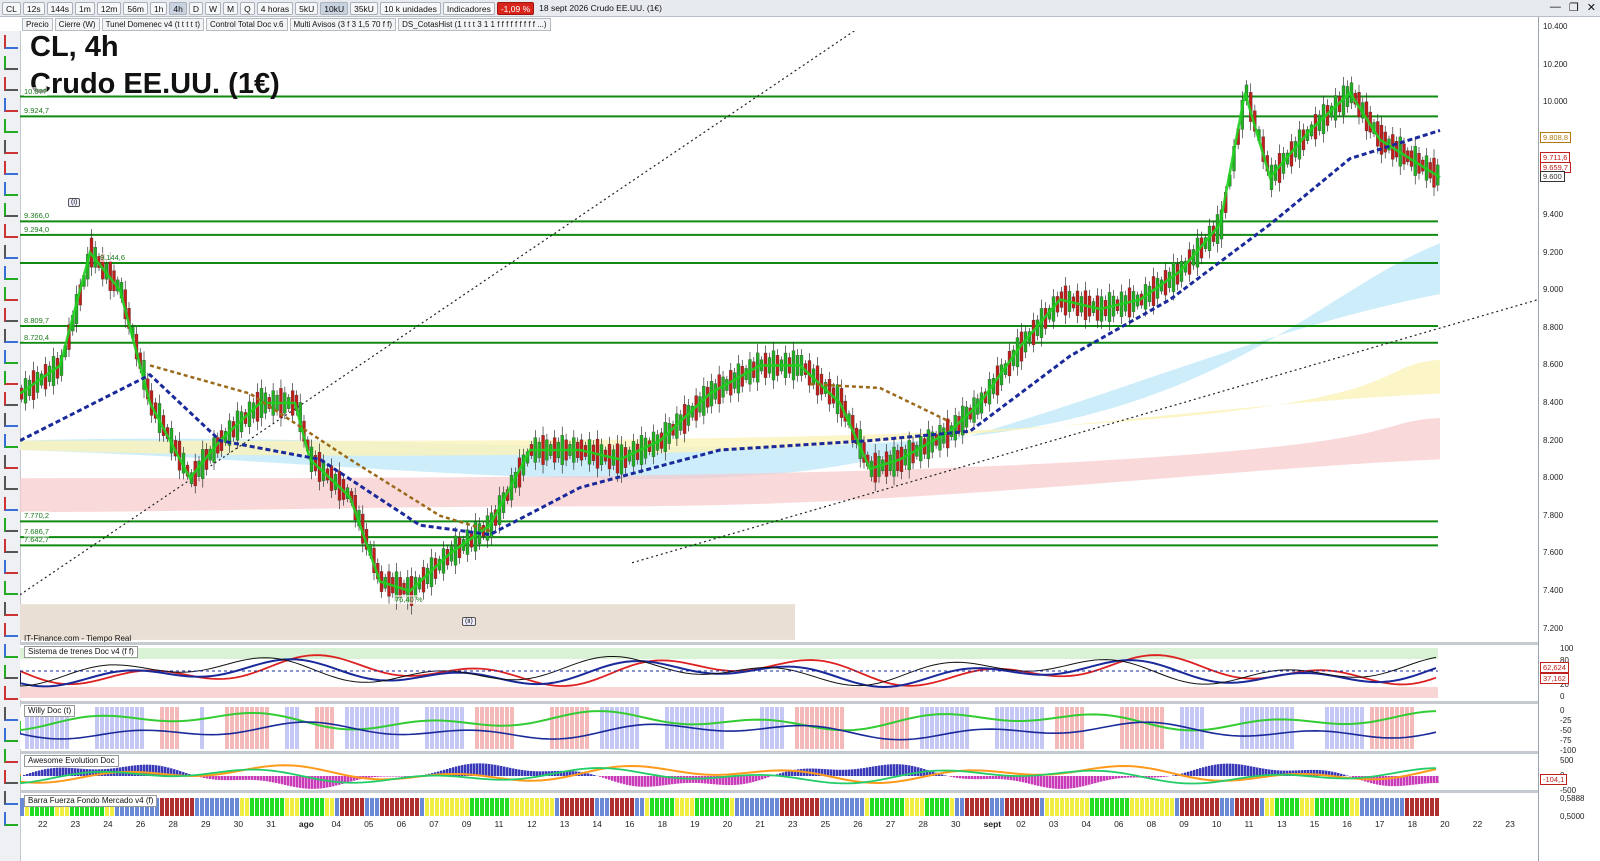 This screenshot has height=861, width=1600. Describe the element at coordinates (71, 761) in the screenshot. I see `panel-title-awesome: Awesome Evolution Doc` at that location.